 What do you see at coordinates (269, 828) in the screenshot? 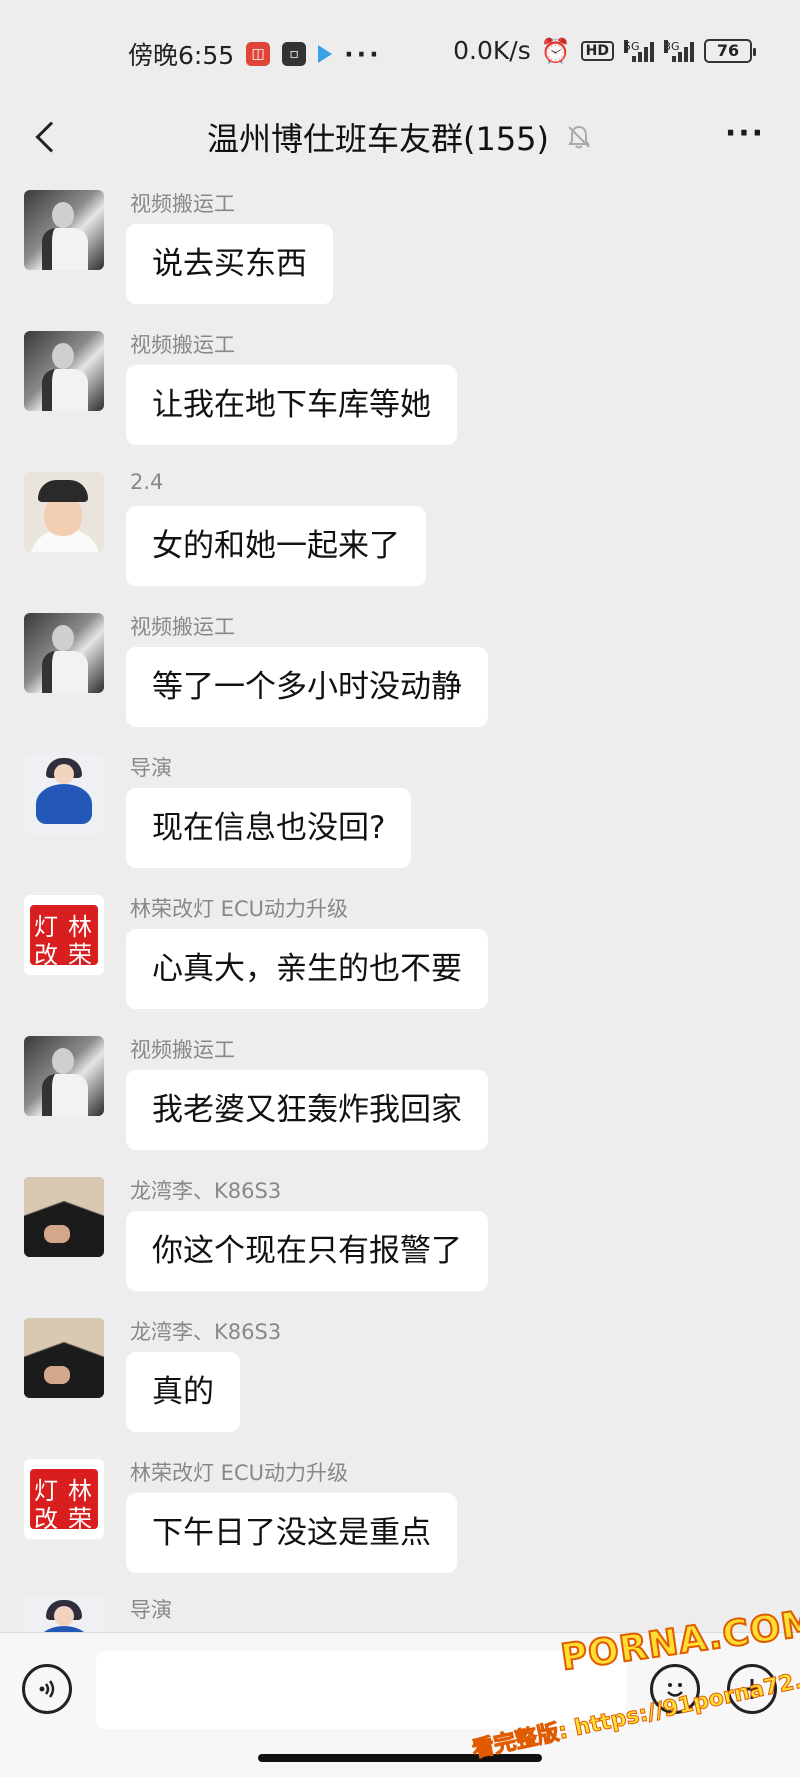
I see `message-bubble: 现在信息也没回?` at bounding box center [269, 828].